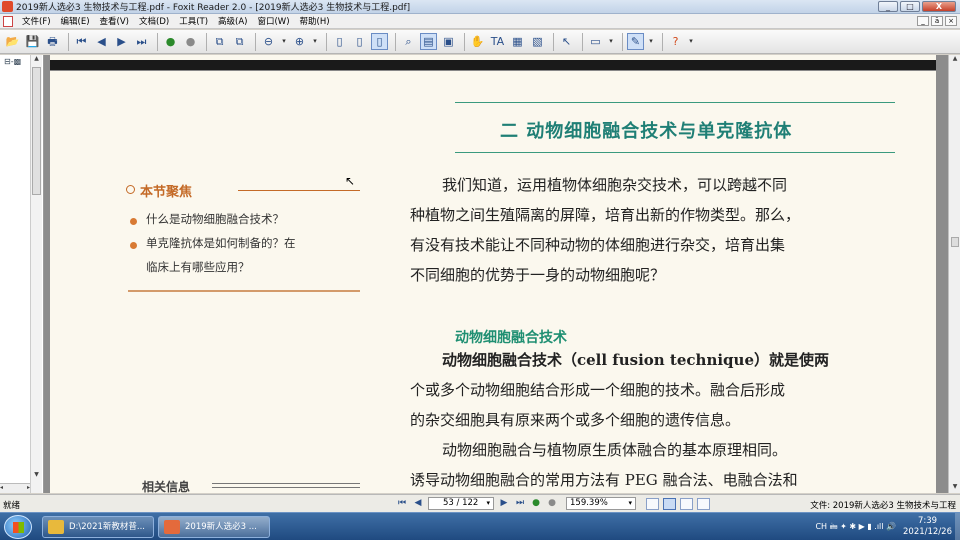 The height and width of the screenshot is (540, 960). I want to click on zoom-field: 159.39% ▾, so click(601, 503).